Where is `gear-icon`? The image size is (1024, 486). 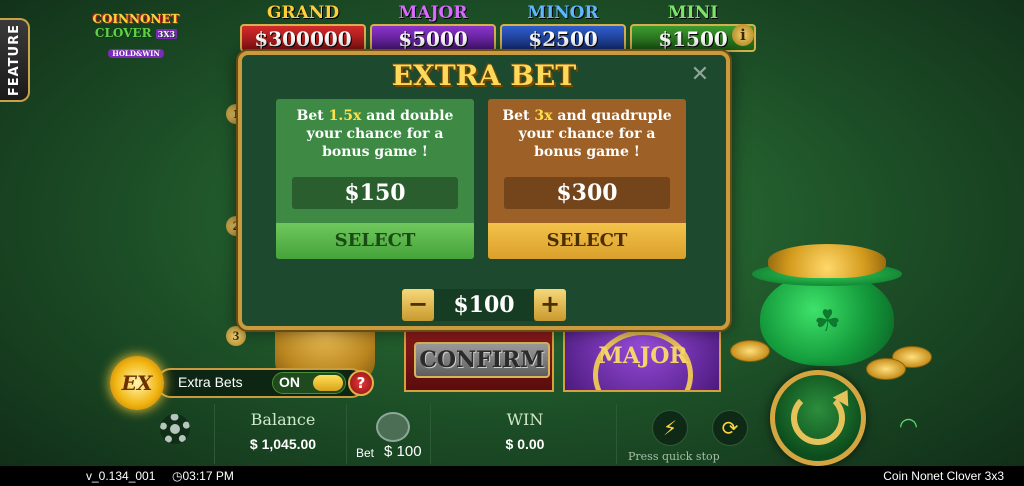
gear-icon is located at coordinates (175, 429).